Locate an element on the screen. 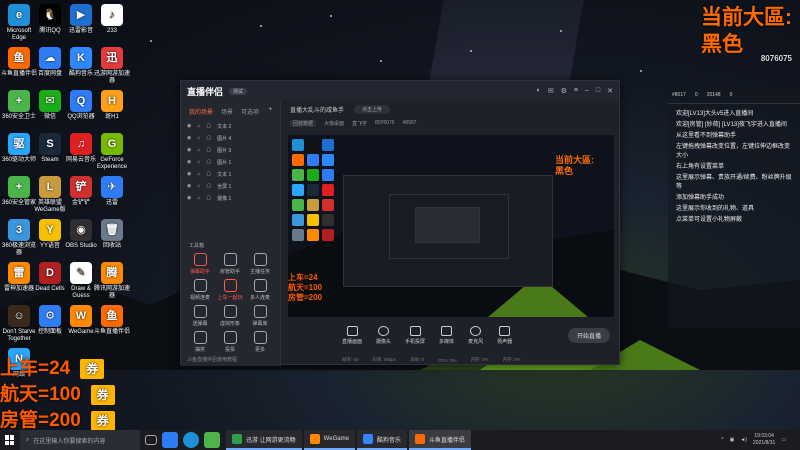 This screenshot has height=450, width=800. replay-data: 回放数据 is located at coordinates (303, 123).